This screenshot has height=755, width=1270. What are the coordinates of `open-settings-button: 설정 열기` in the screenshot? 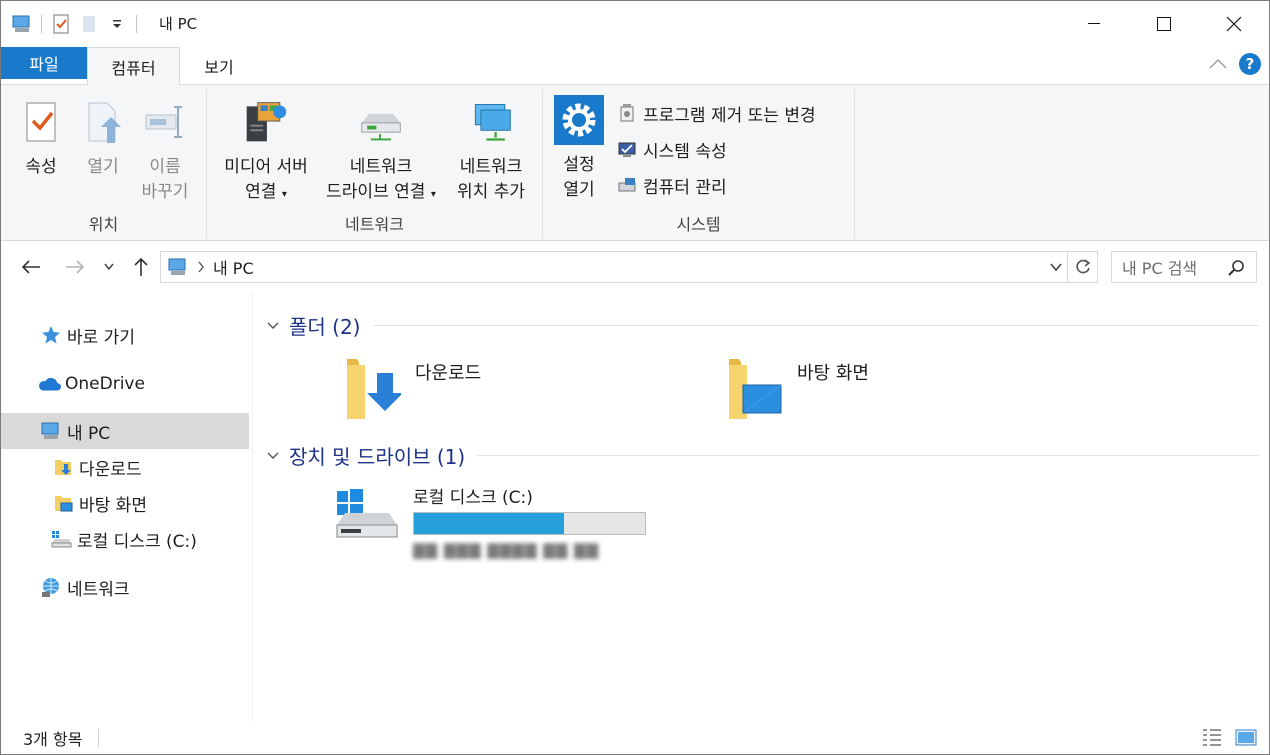 It's located at (579, 148).